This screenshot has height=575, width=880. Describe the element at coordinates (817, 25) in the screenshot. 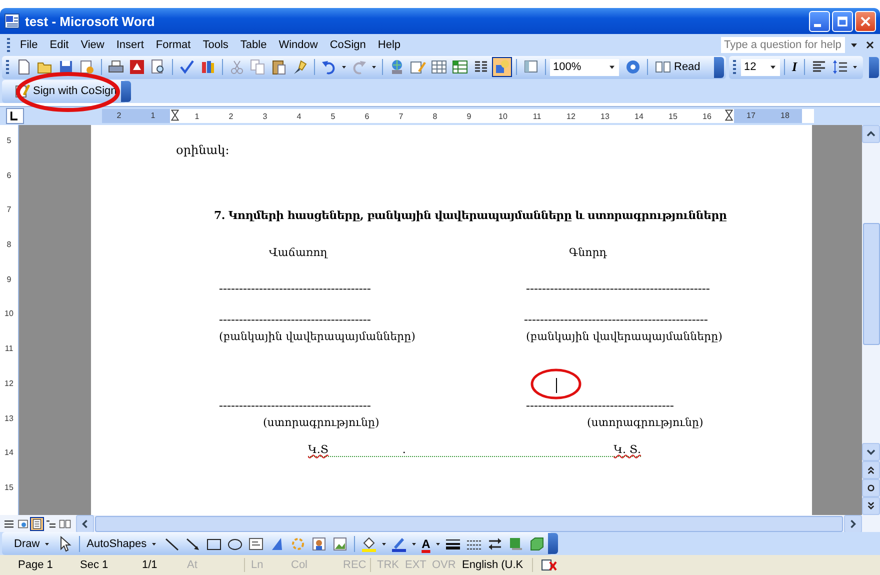

I see `minimize-icon` at that location.